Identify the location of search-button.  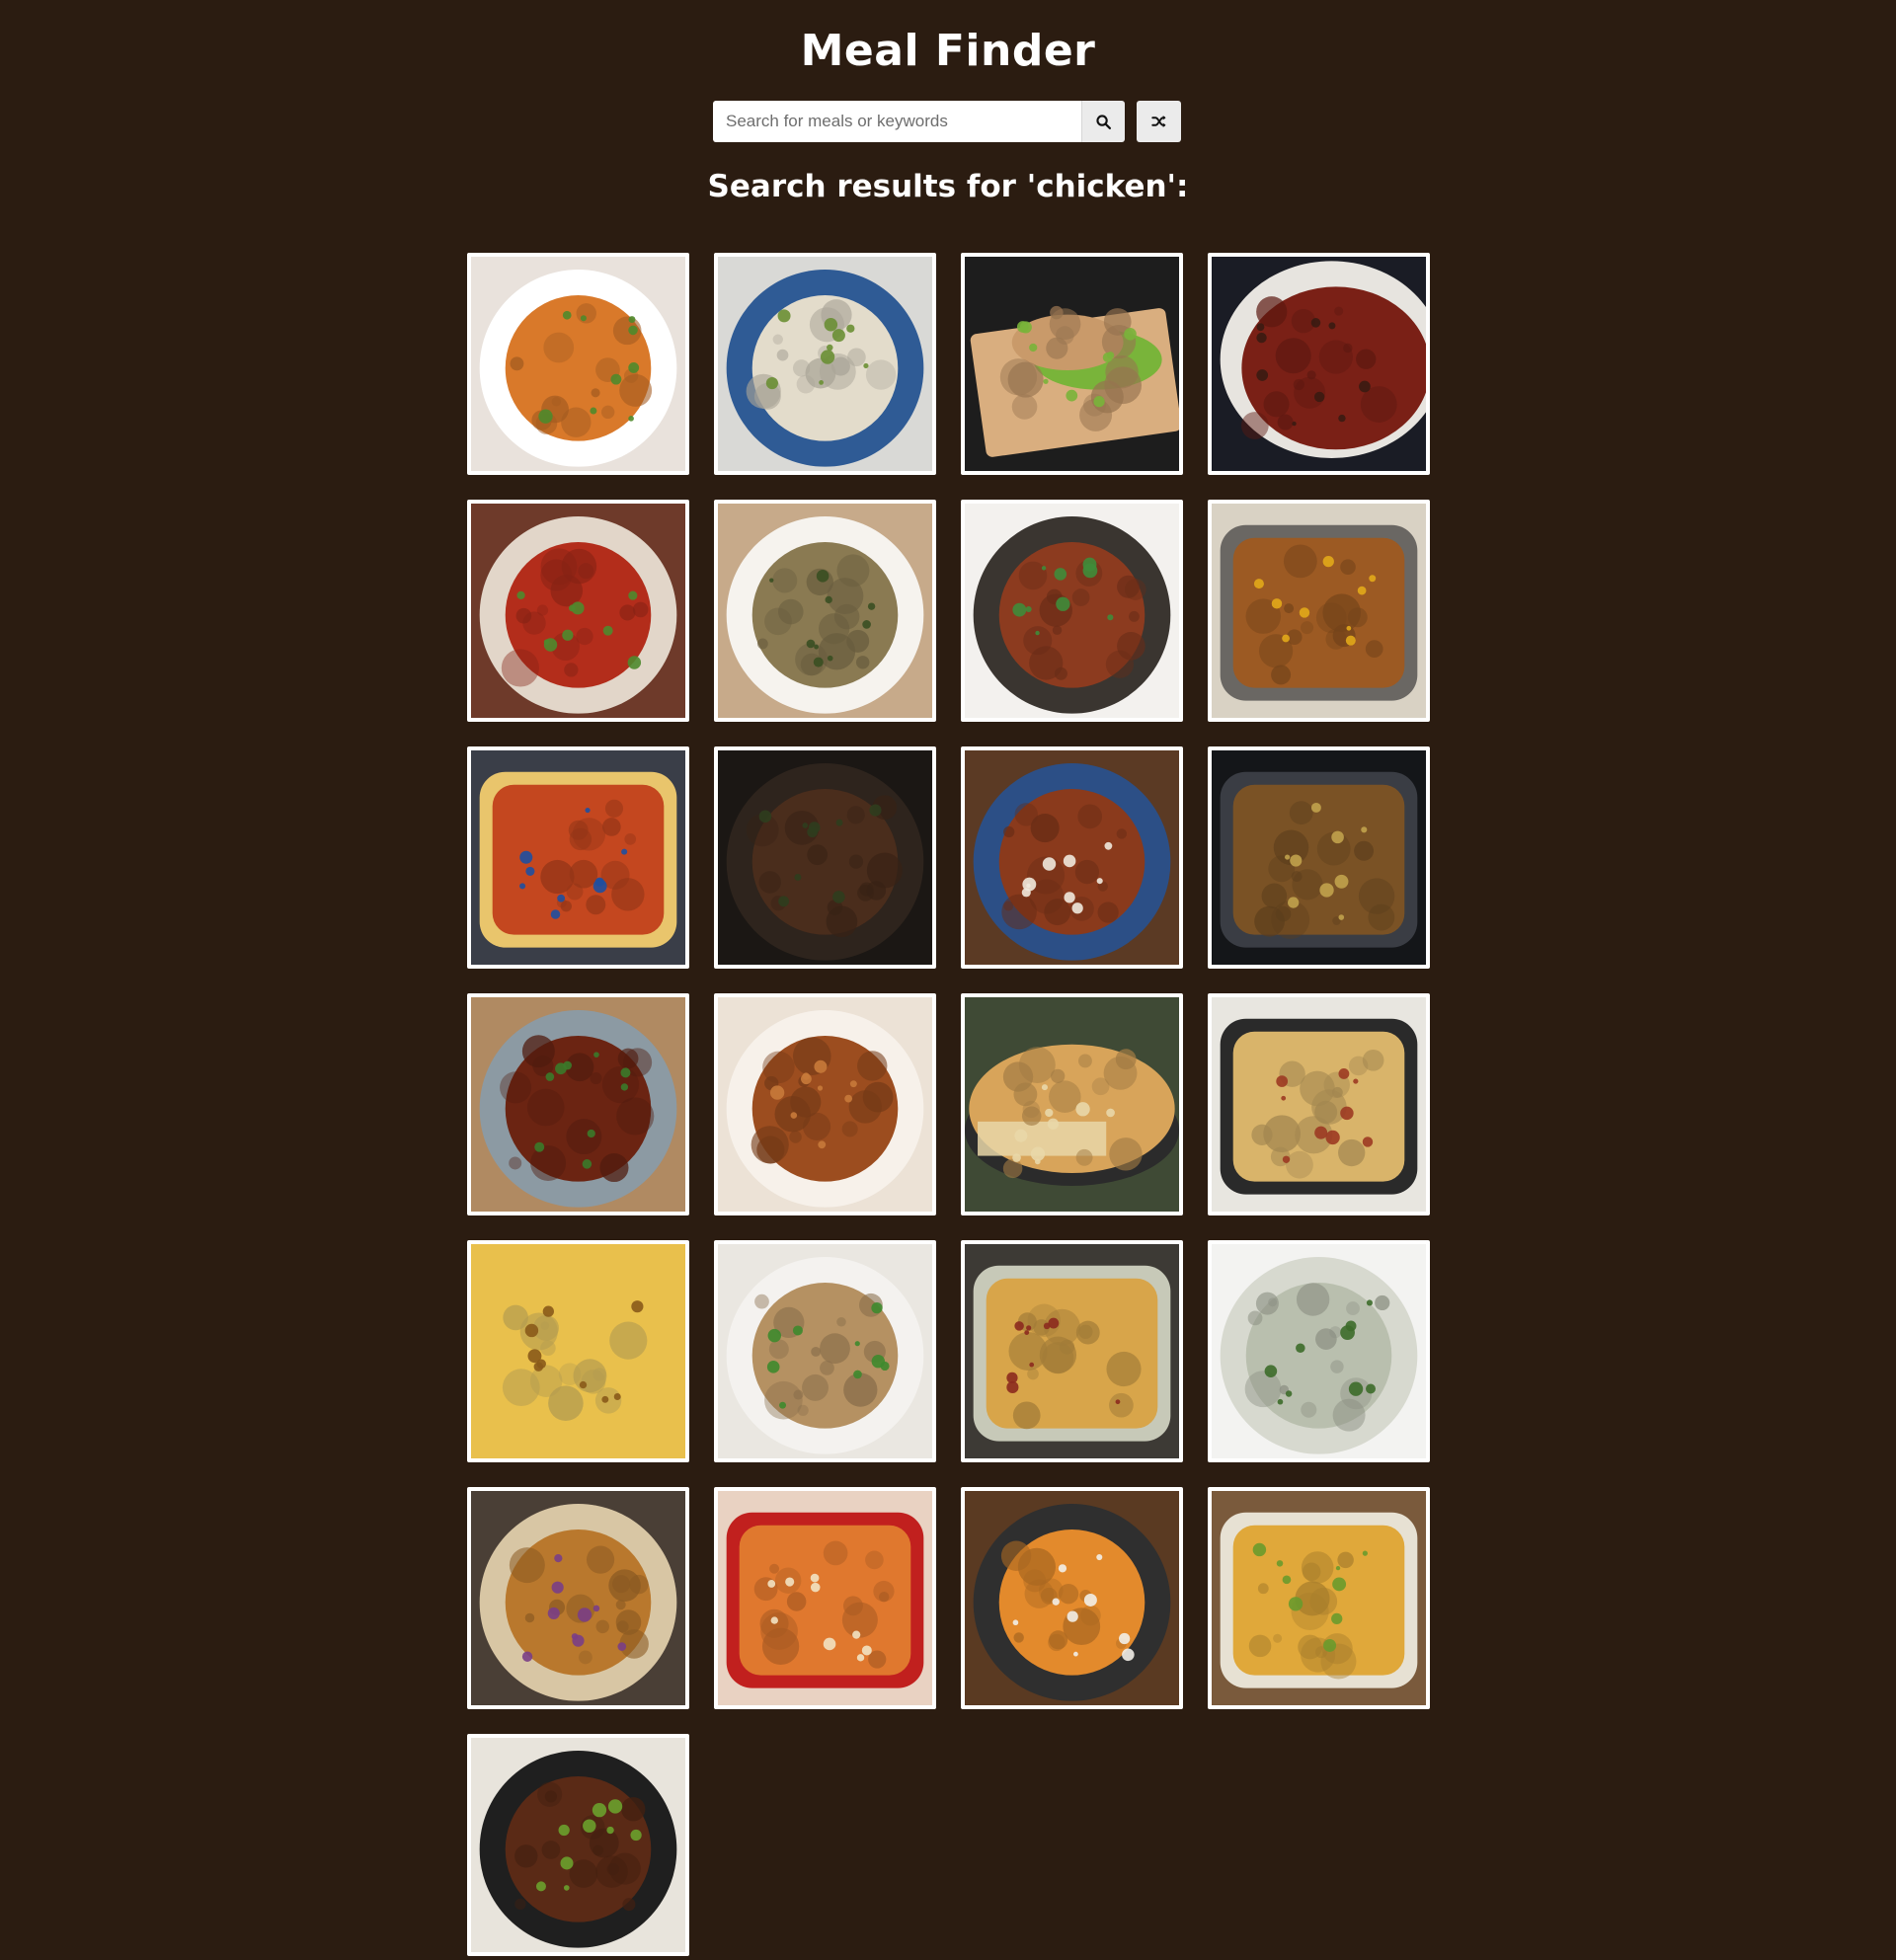
(1103, 122).